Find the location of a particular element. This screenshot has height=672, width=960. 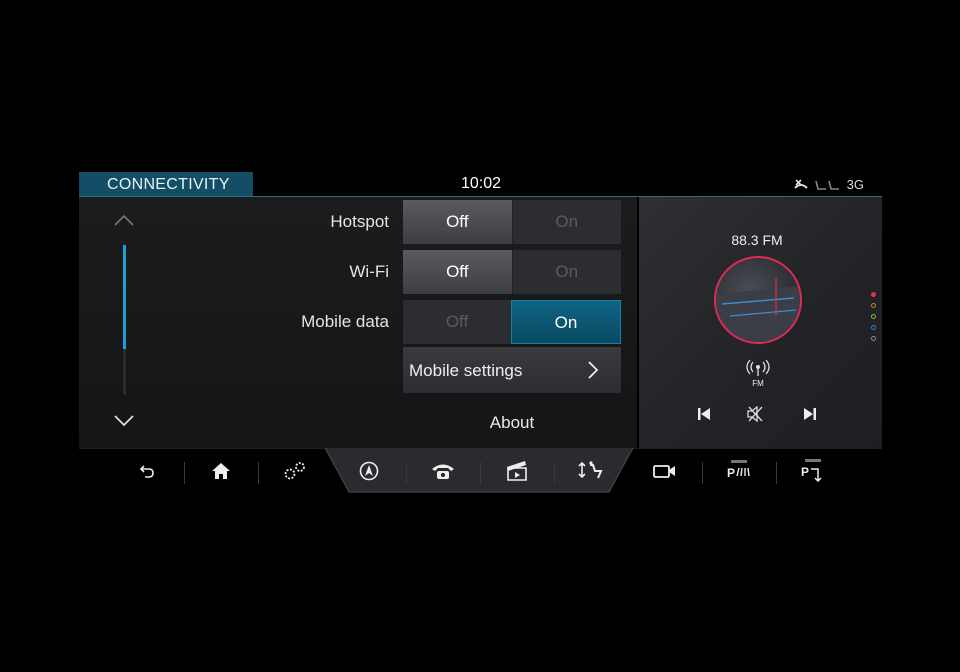

status-icons: 3G is located at coordinates (828, 184).